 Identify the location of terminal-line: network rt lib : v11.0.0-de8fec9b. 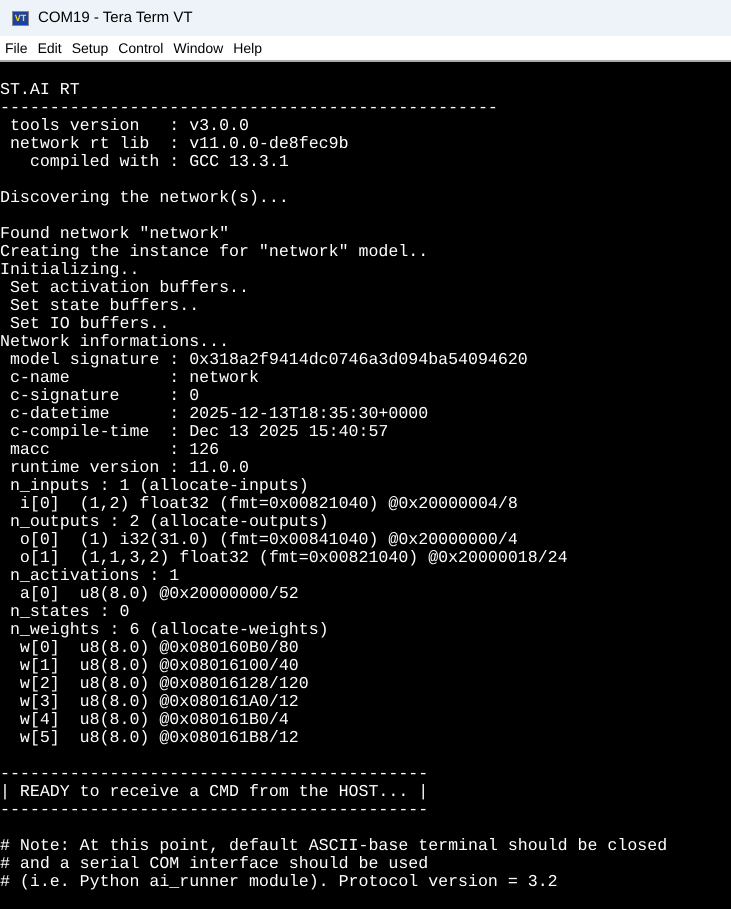
(178, 144).